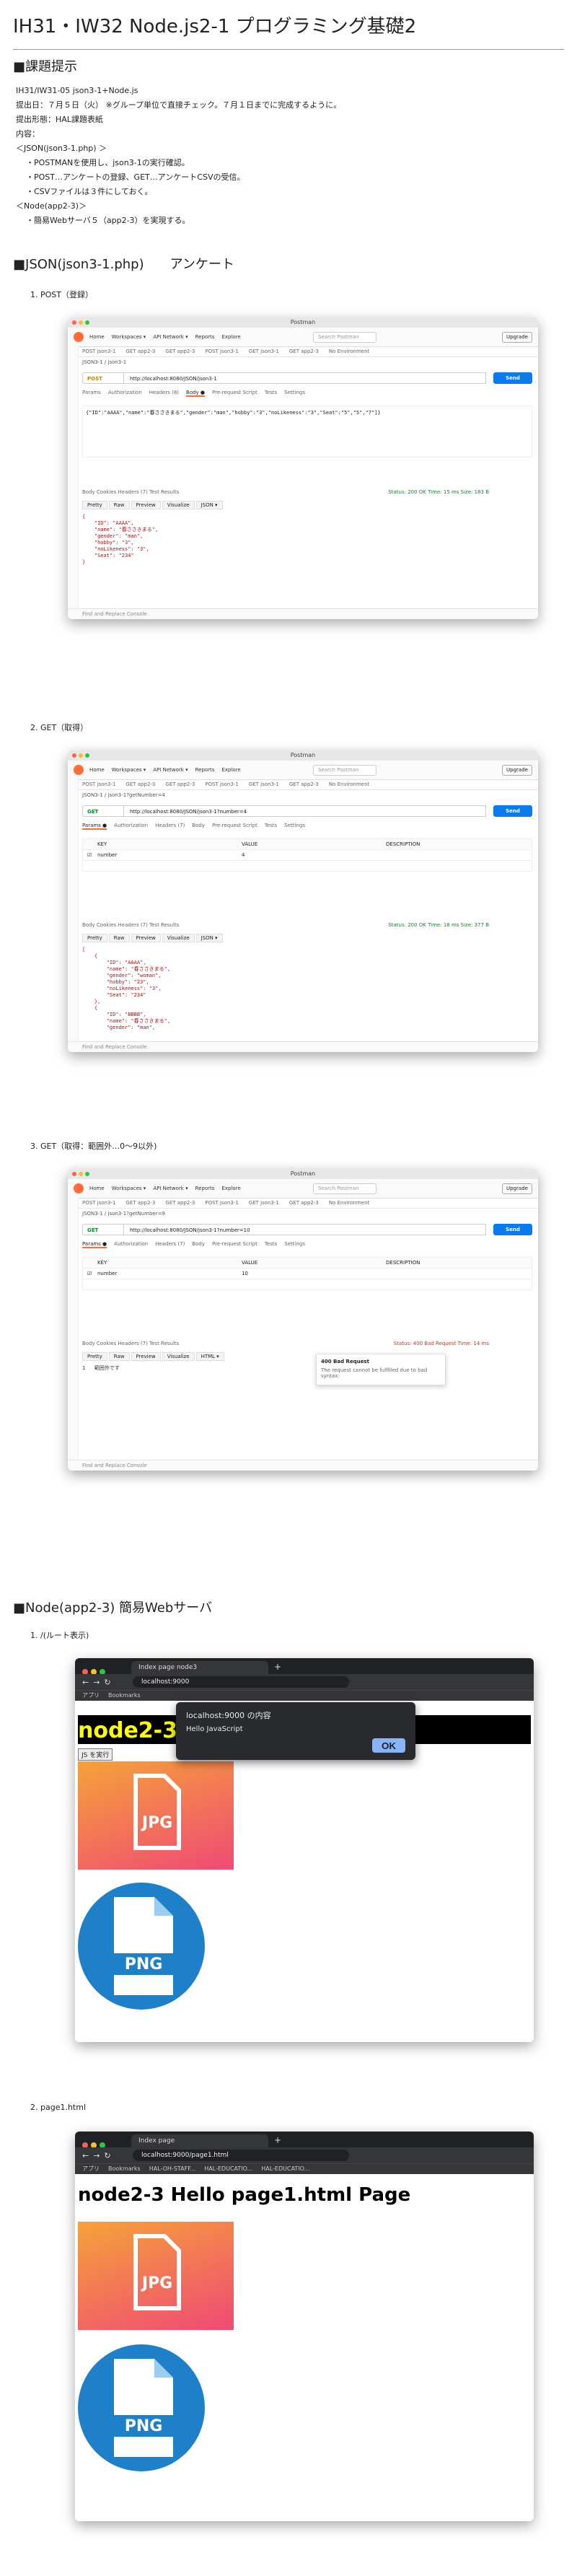  Describe the element at coordinates (103, 378) in the screenshot. I see `method-select: POST` at that location.